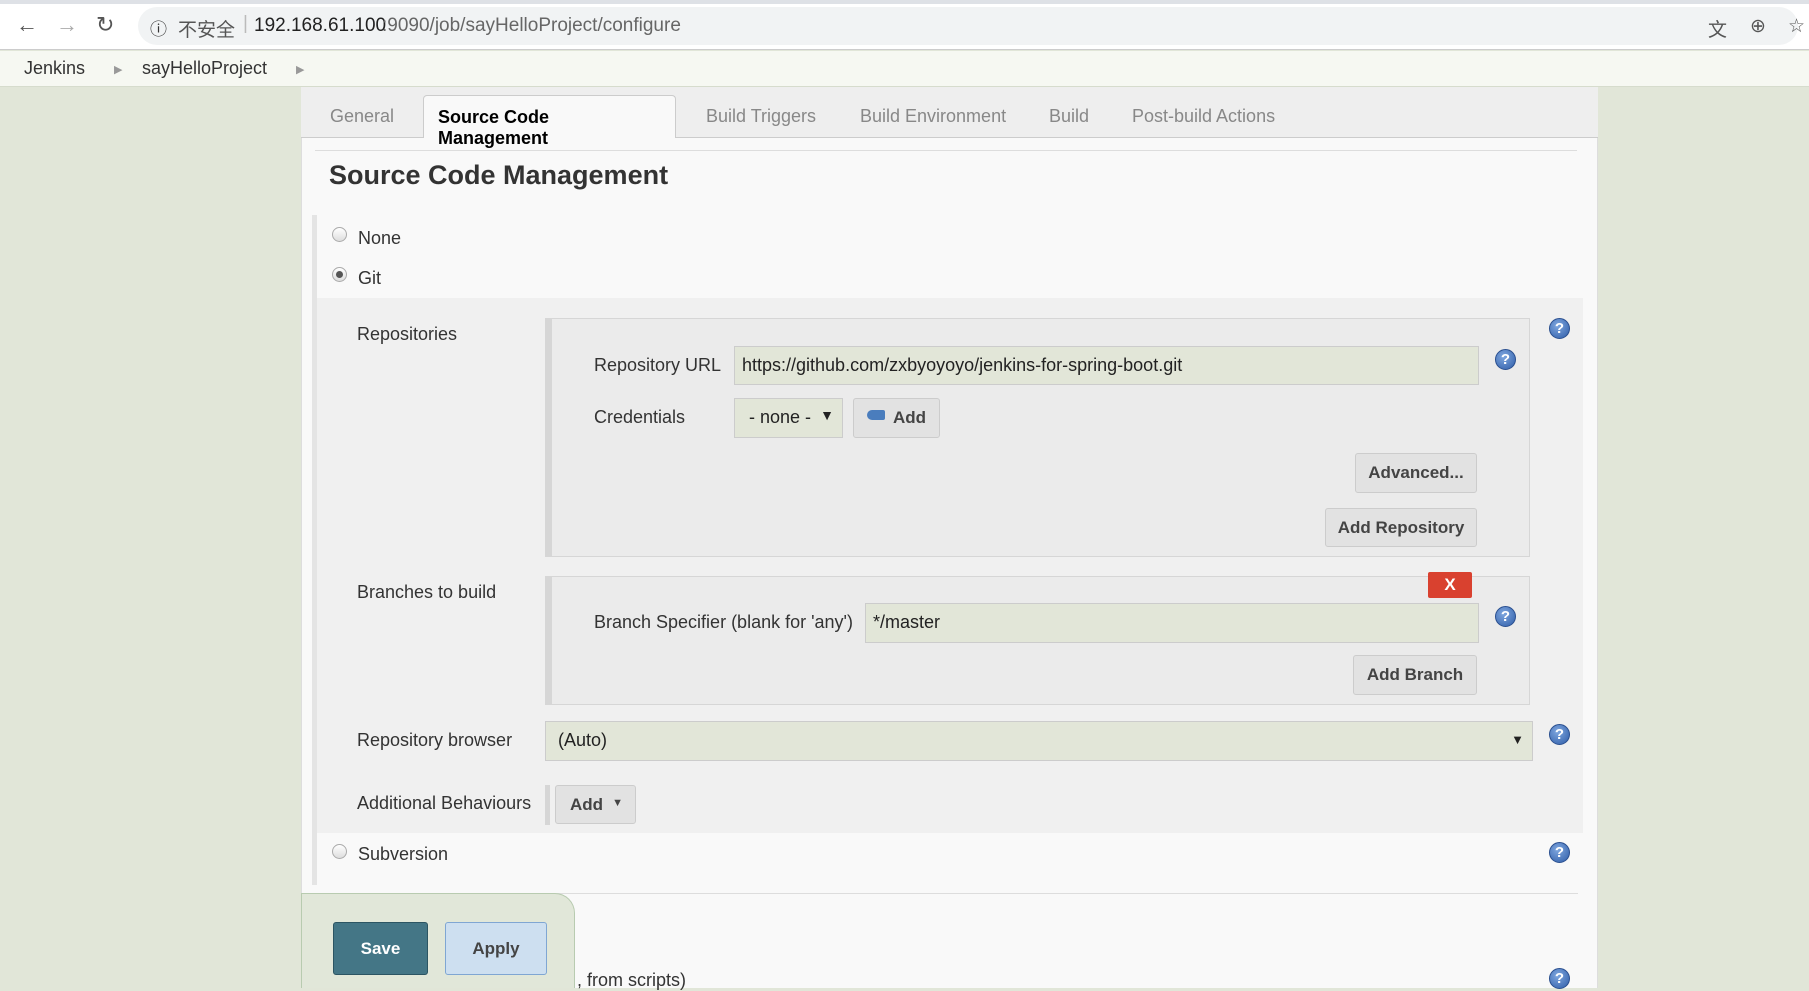 This screenshot has height=991, width=1809. I want to click on add-repository-button: Add Repository, so click(1401, 527).